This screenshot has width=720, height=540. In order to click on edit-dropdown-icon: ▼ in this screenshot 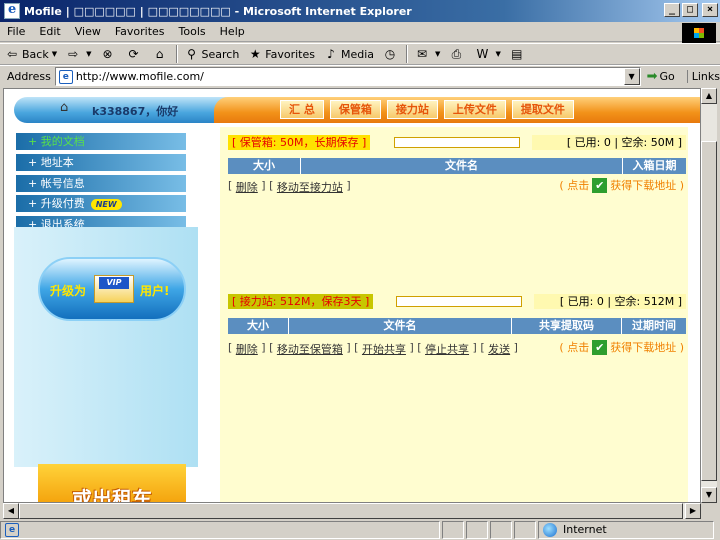, I will do `click(497, 54)`.